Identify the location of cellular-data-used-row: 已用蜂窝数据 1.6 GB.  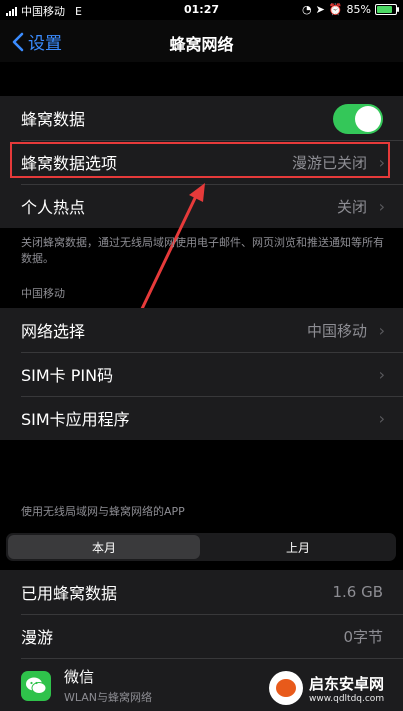
(201, 592).